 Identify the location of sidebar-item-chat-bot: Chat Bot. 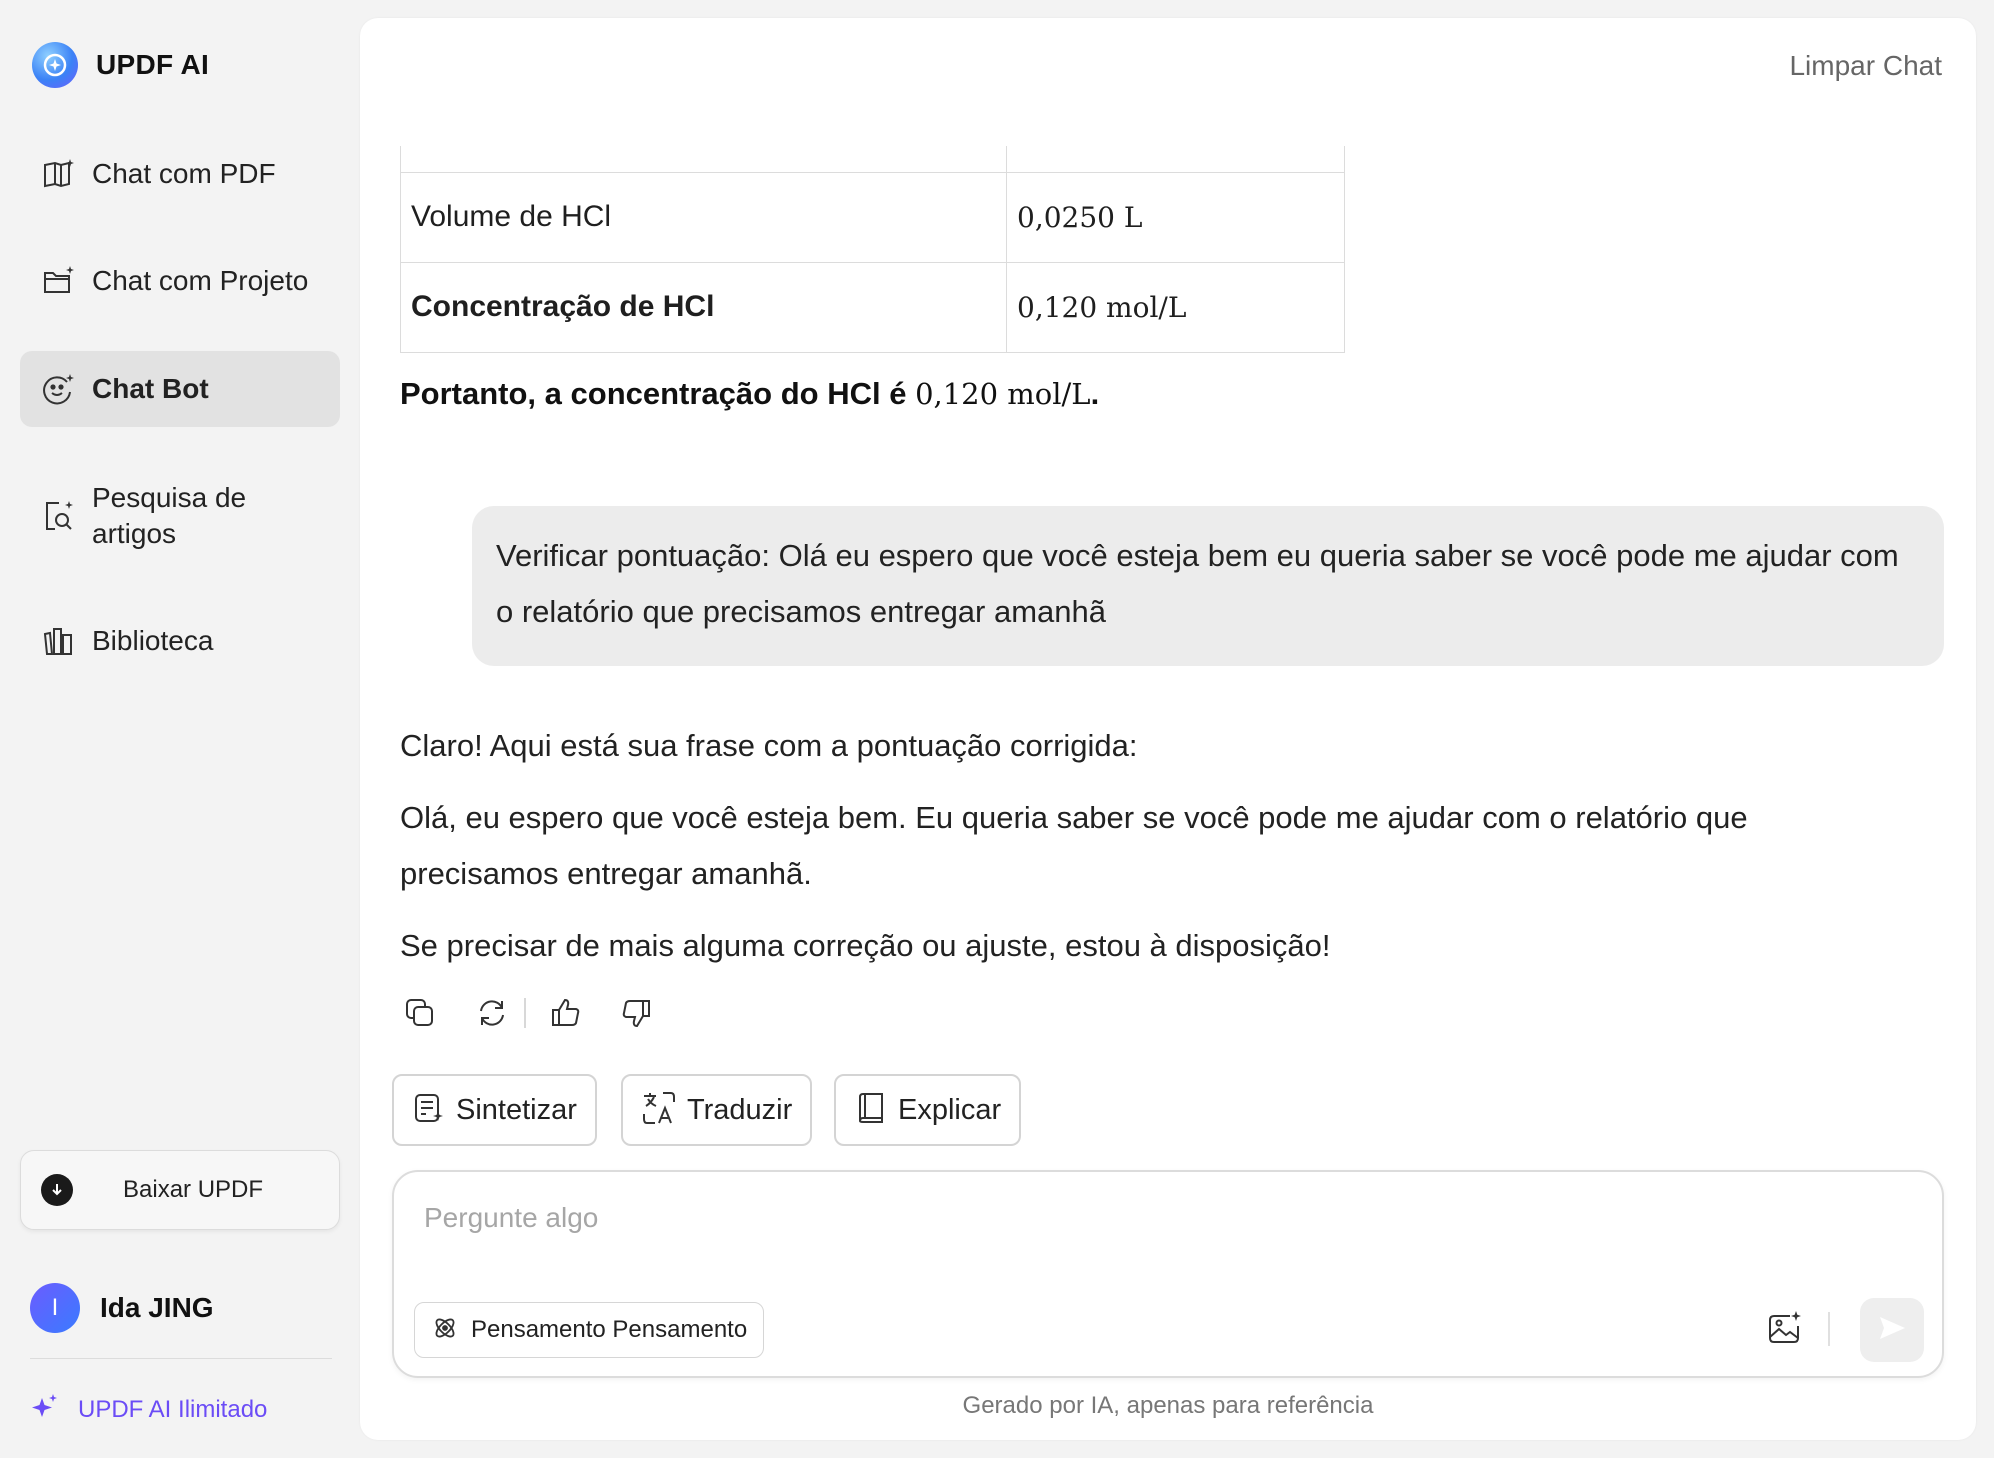
(180, 389).